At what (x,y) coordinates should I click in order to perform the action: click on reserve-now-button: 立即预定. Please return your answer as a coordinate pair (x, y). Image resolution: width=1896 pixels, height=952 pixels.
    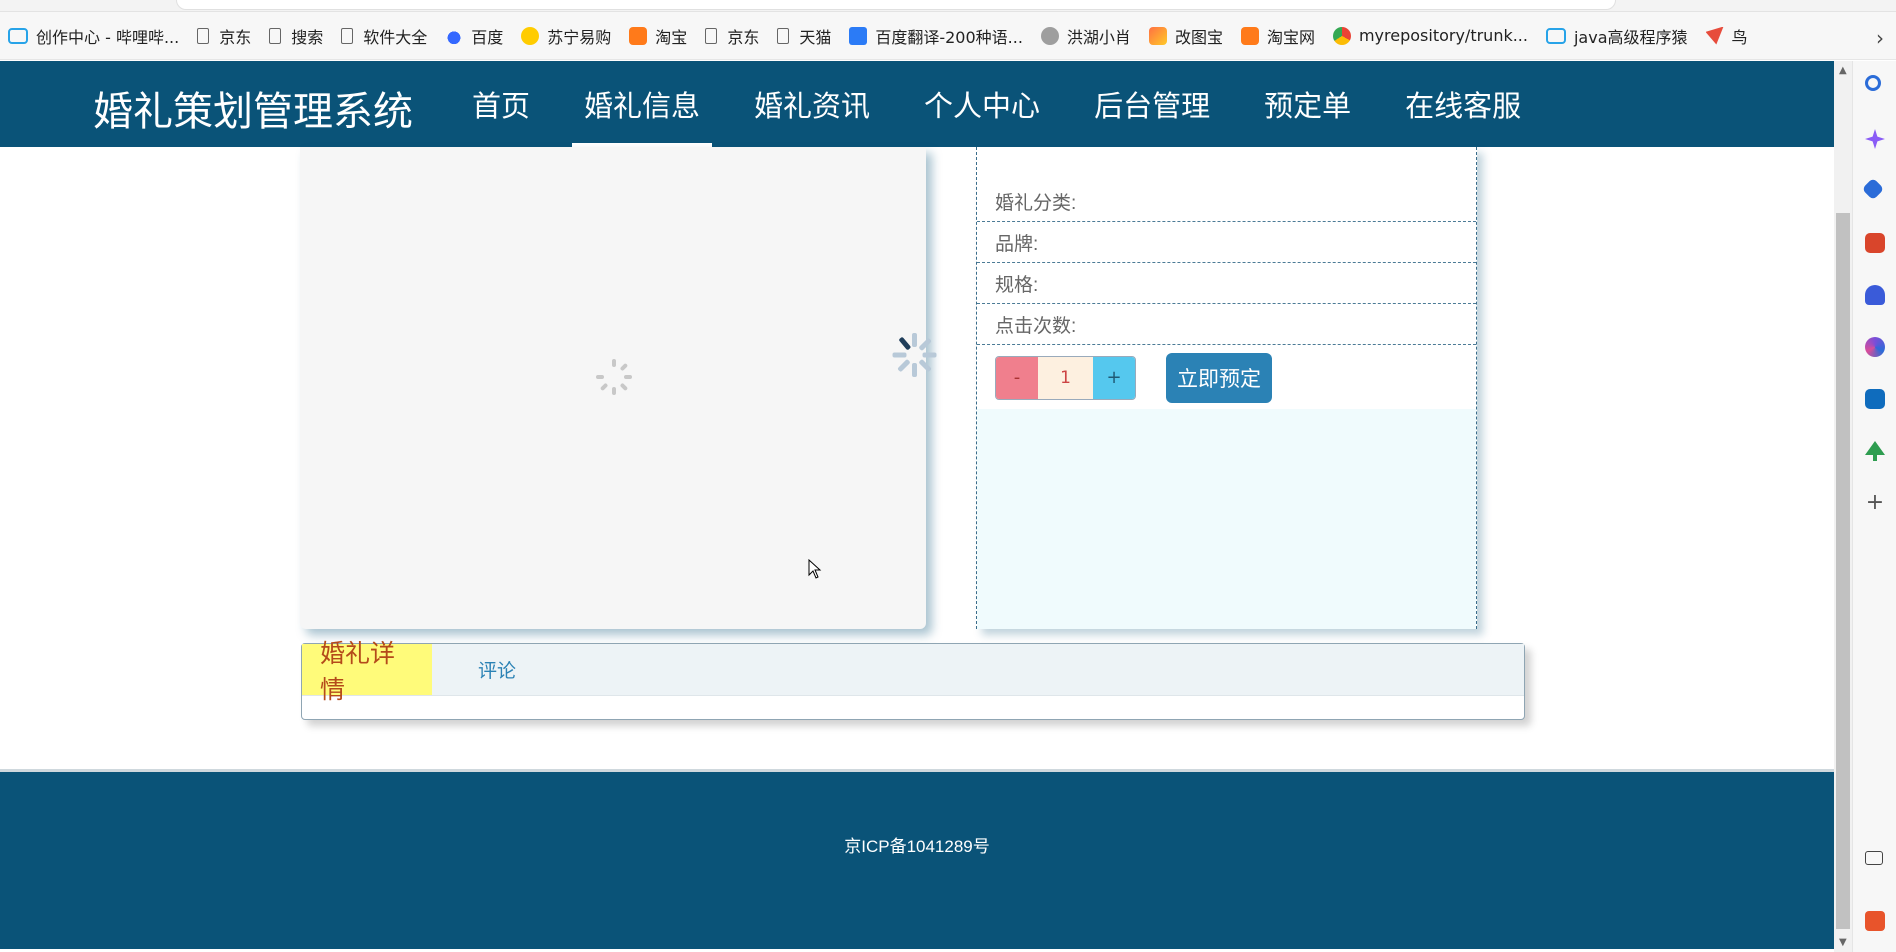
    Looking at the image, I should click on (1219, 377).